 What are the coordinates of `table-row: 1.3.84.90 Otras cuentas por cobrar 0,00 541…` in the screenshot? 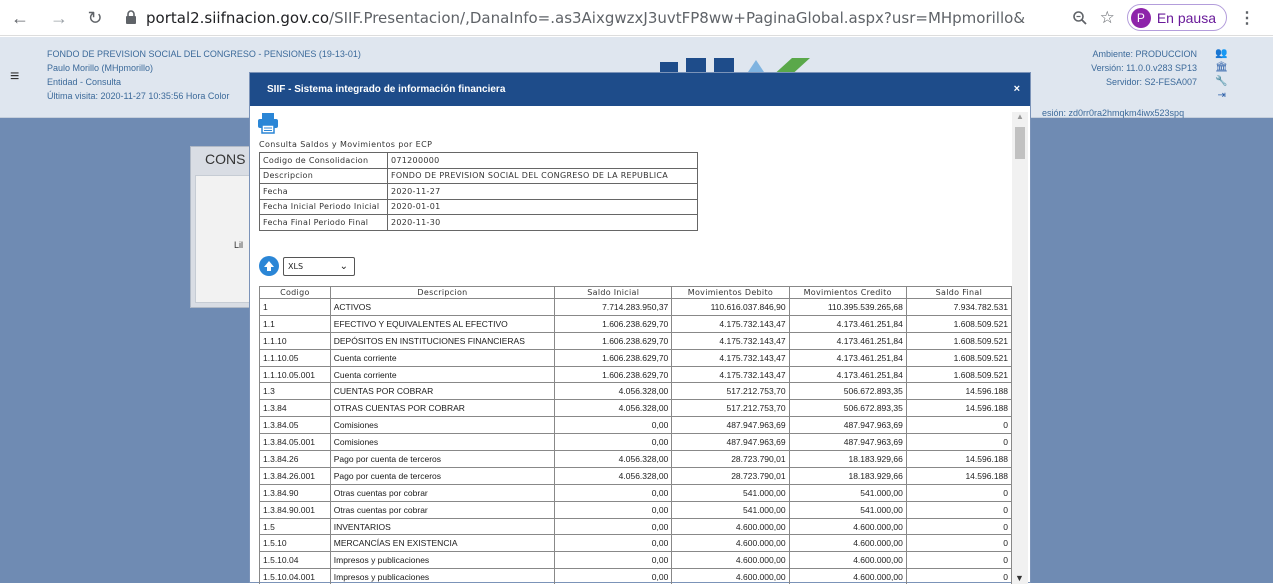 It's located at (635, 492).